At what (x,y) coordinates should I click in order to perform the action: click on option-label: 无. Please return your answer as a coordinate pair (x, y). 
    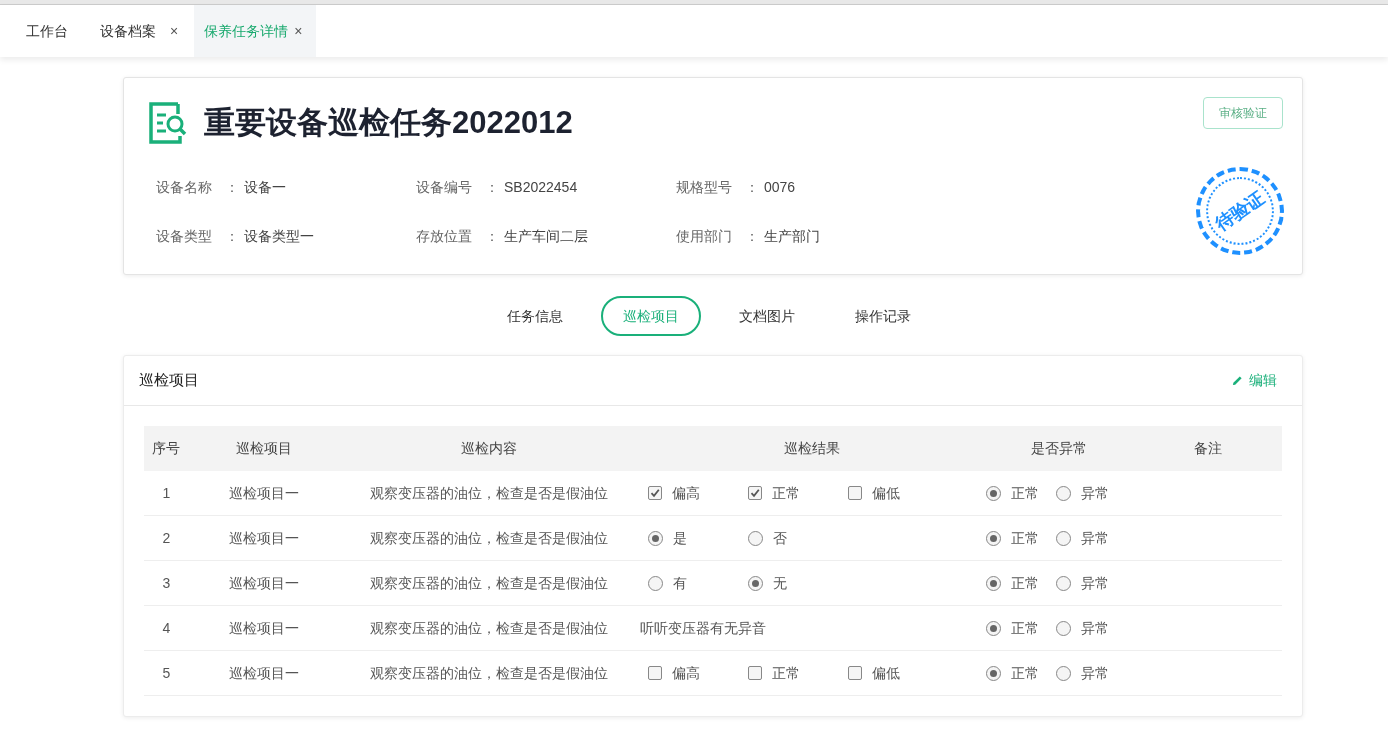
    Looking at the image, I should click on (779, 583).